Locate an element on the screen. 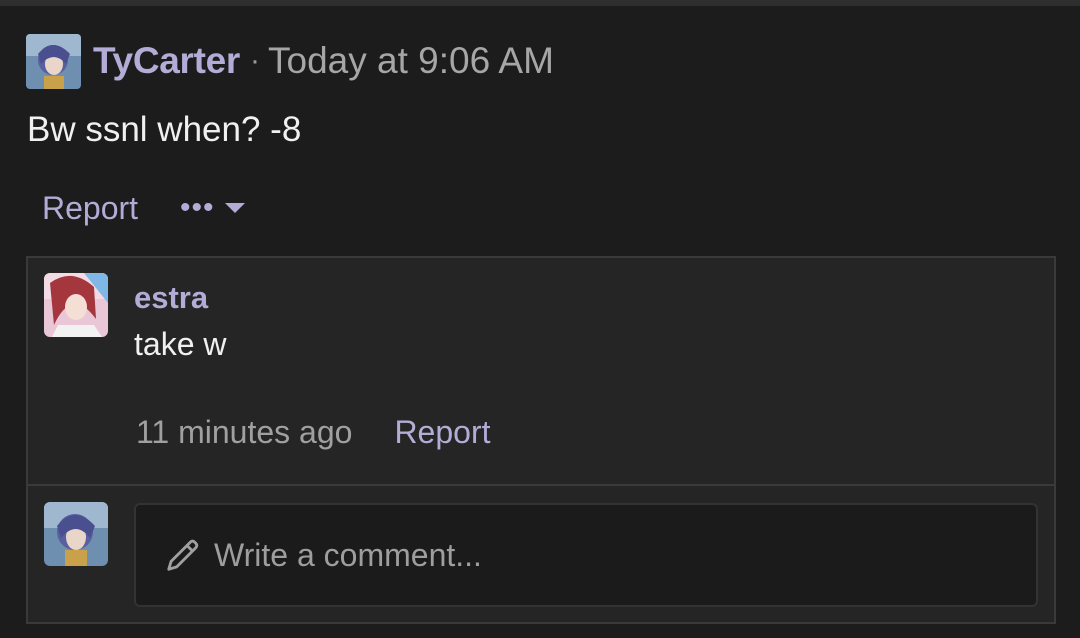 The width and height of the screenshot is (1080, 638). author-avatar is located at coordinates (53, 61).